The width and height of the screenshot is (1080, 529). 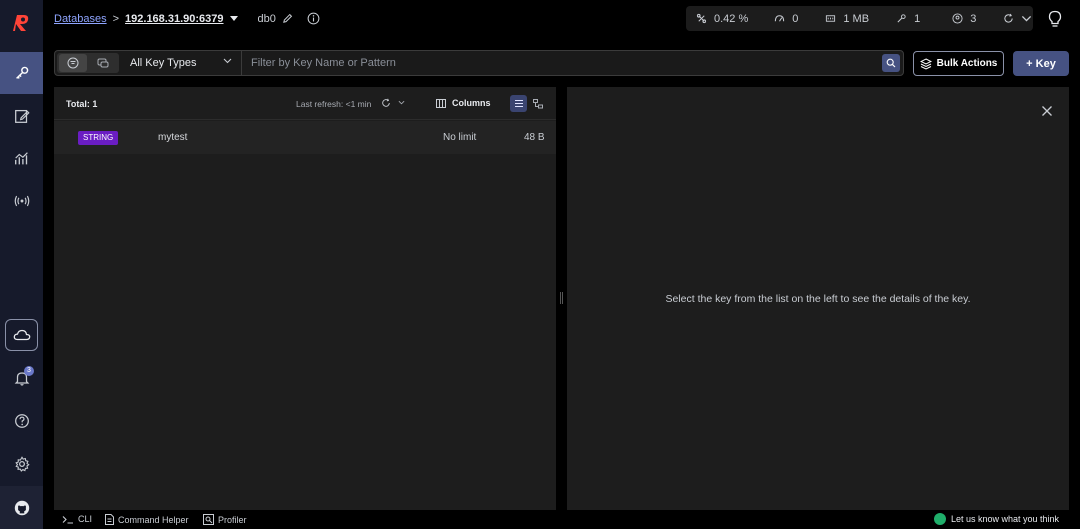 What do you see at coordinates (471, 103) in the screenshot?
I see `columns-label: Columns` at bounding box center [471, 103].